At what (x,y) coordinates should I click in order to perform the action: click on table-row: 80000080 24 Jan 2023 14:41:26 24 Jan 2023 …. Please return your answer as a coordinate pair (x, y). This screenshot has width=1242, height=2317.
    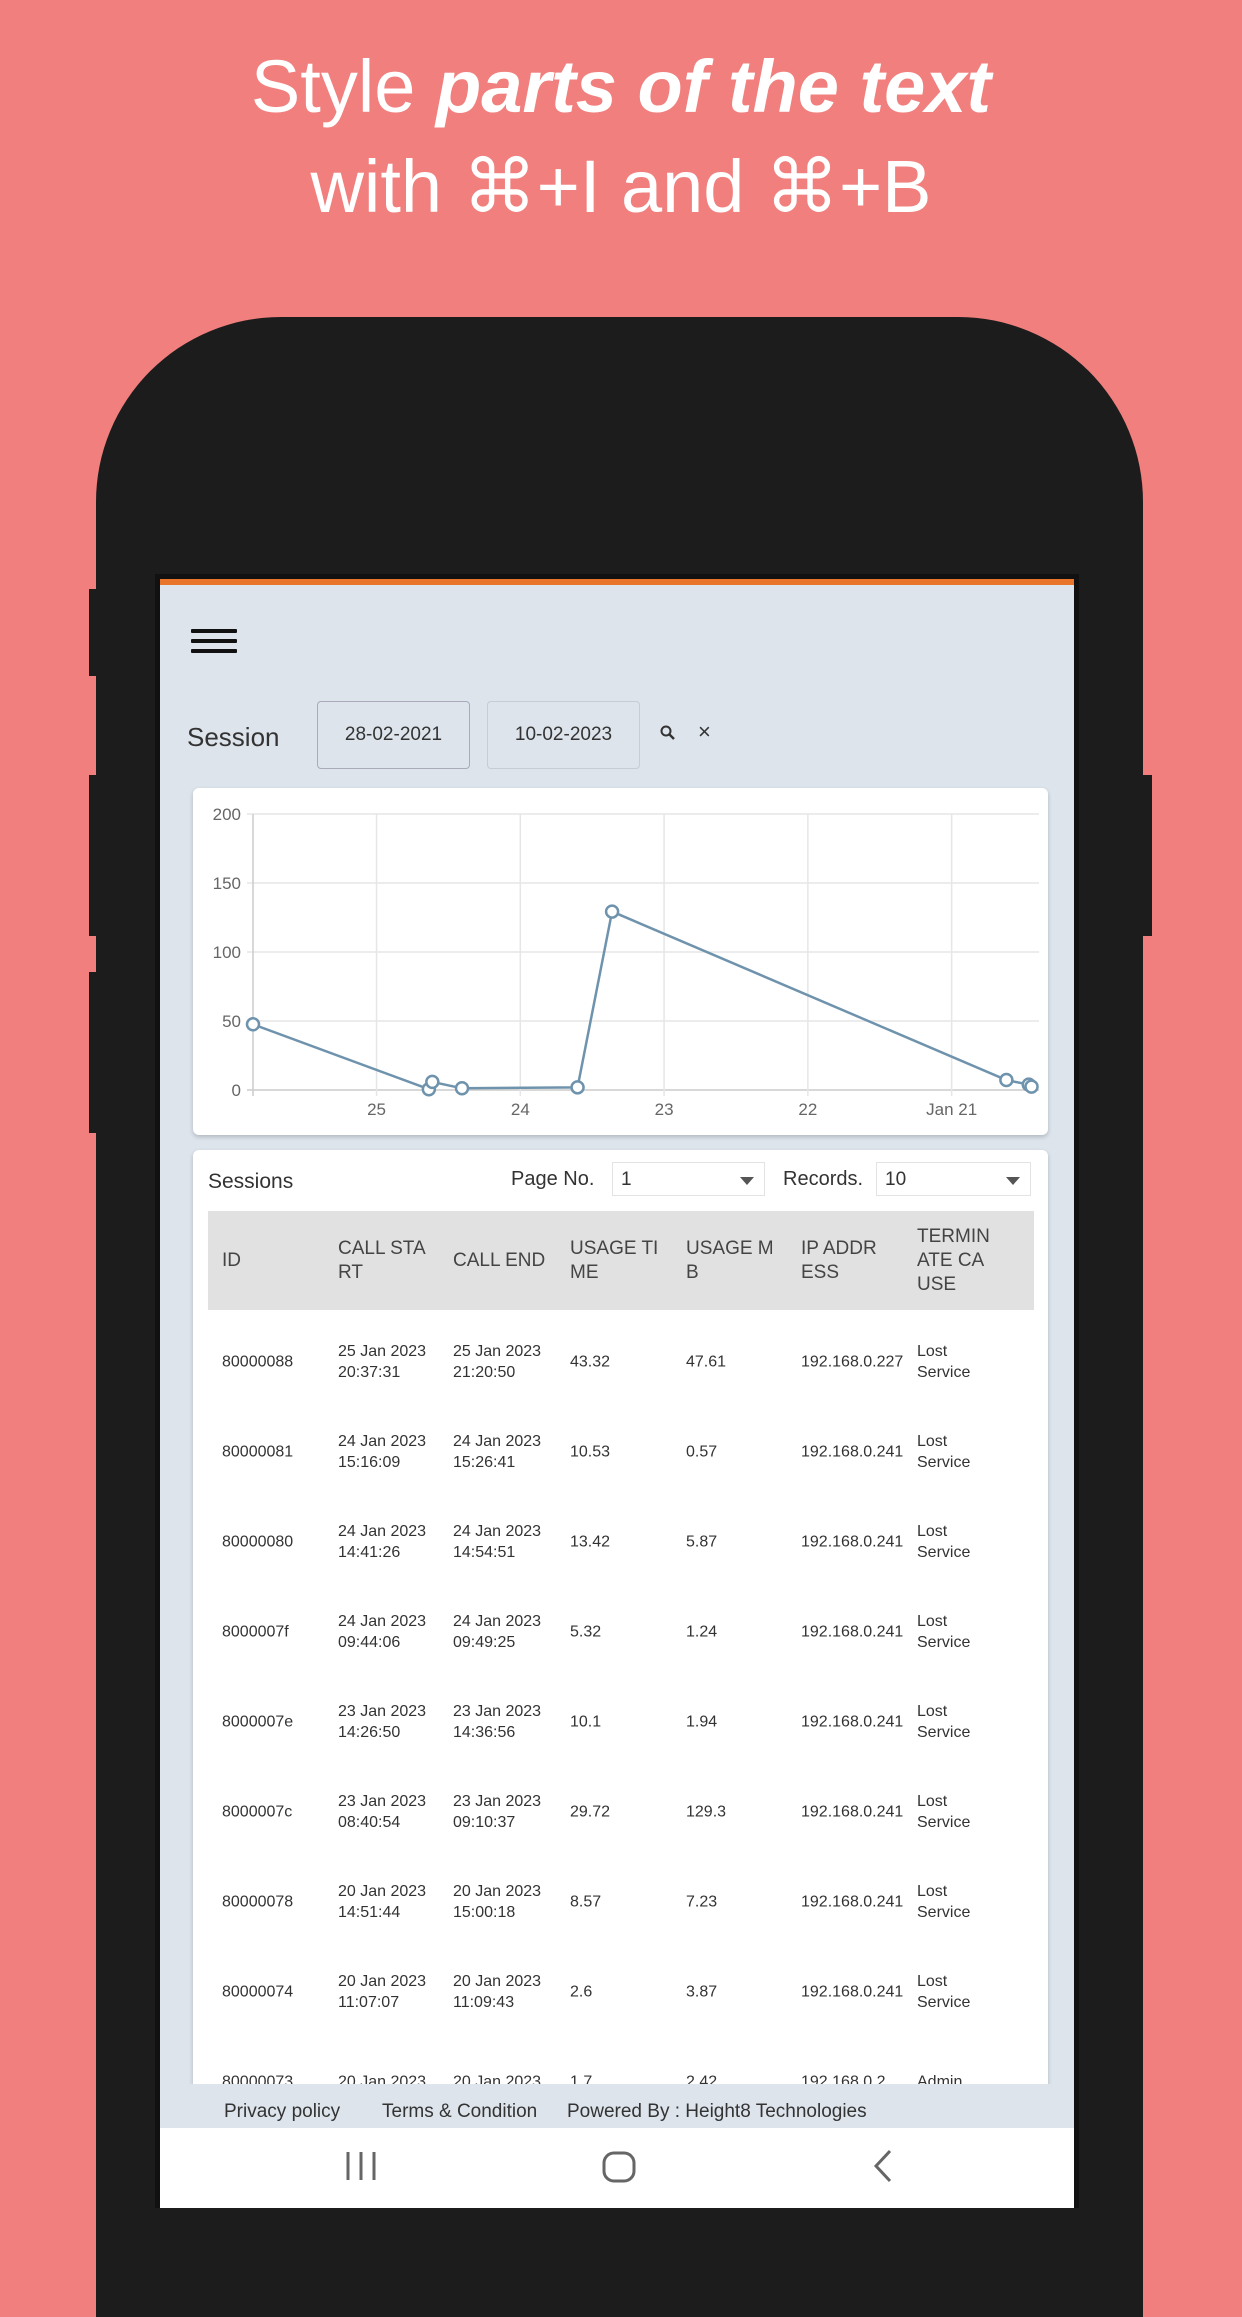
    Looking at the image, I should click on (621, 1542).